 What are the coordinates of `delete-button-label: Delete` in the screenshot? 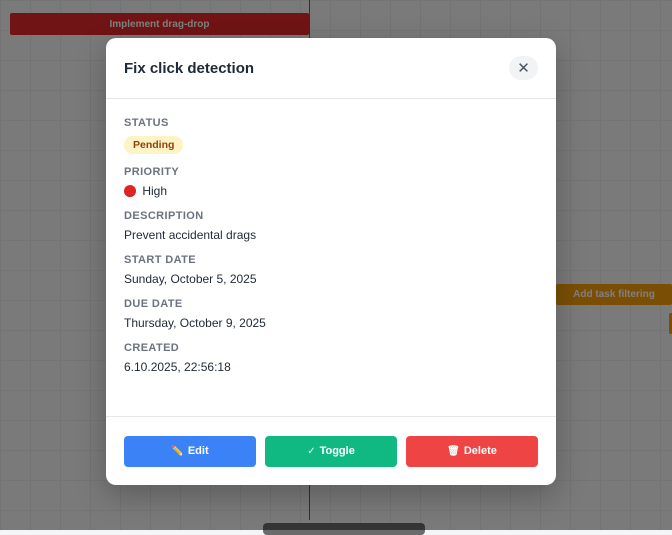 It's located at (480, 451).